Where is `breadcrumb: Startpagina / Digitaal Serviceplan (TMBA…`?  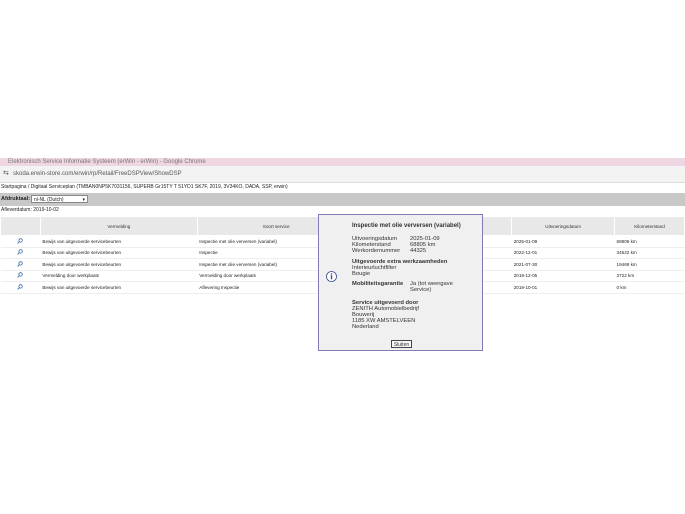
breadcrumb: Startpagina / Digitaal Serviceplan (TMBA… is located at coordinates (144, 187).